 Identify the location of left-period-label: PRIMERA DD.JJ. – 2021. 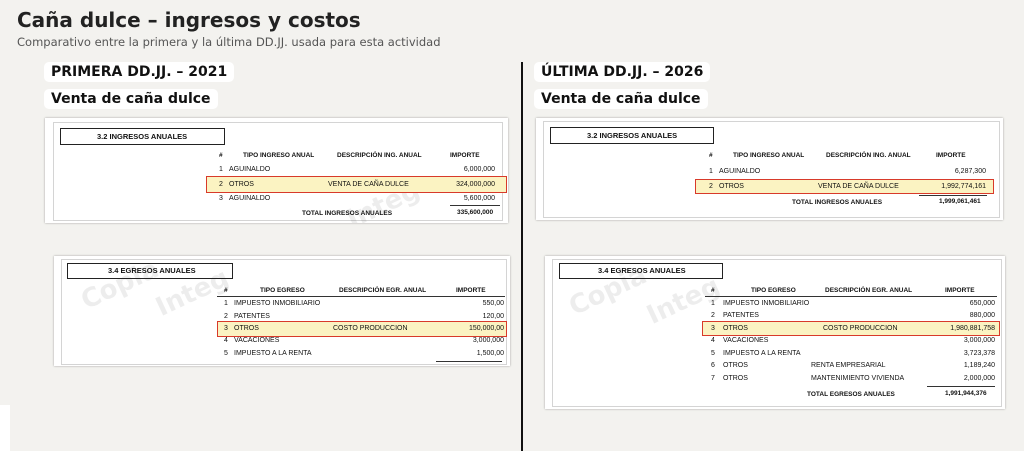
(139, 72).